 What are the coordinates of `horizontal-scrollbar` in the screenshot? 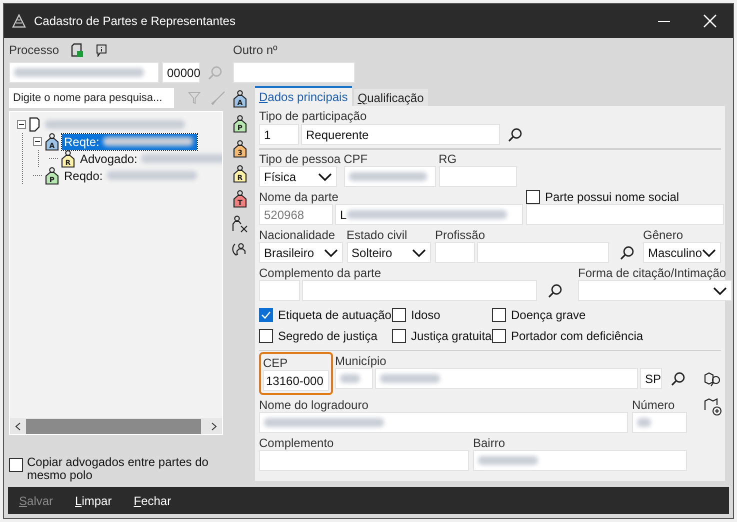 It's located at (116, 426).